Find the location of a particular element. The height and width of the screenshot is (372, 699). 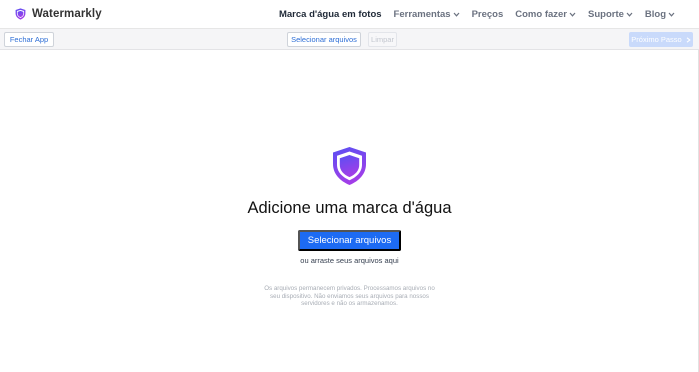

chevron-right-icon is located at coordinates (688, 39).